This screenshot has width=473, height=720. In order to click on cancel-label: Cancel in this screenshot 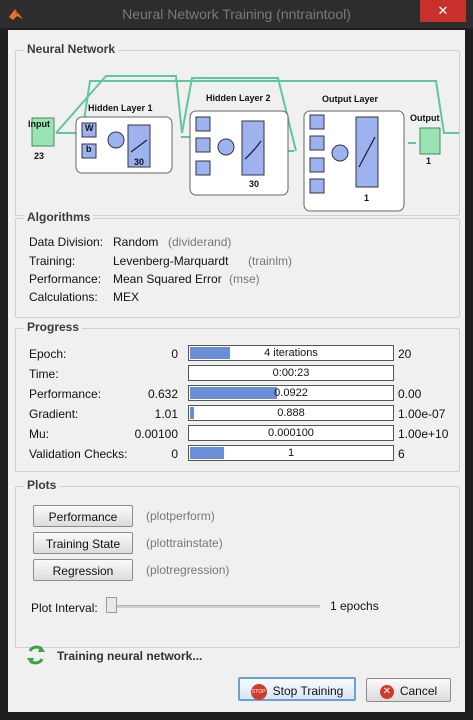, I will do `click(418, 691)`.